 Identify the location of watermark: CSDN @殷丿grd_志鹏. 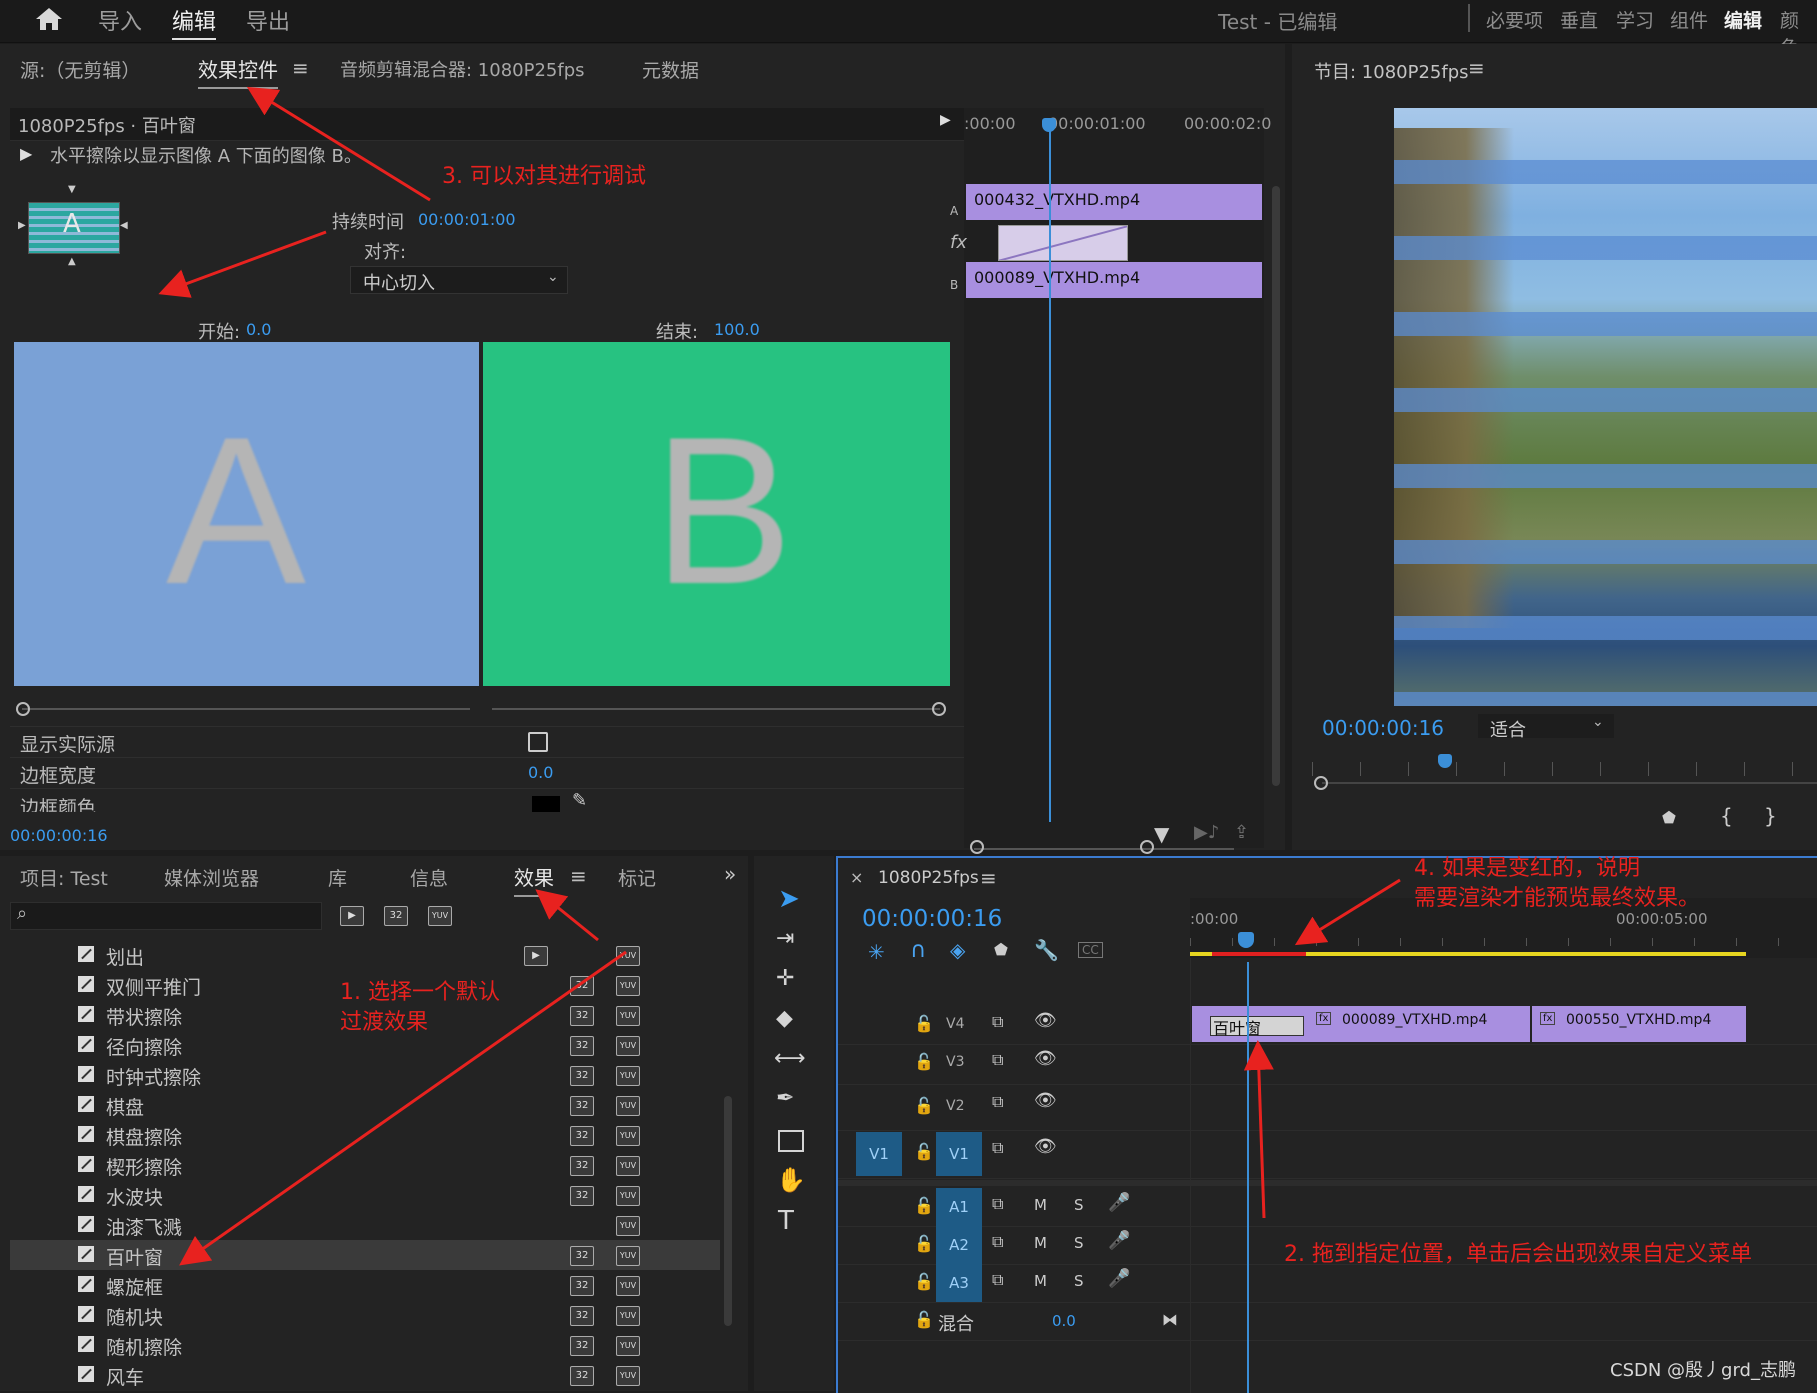
(1703, 1370).